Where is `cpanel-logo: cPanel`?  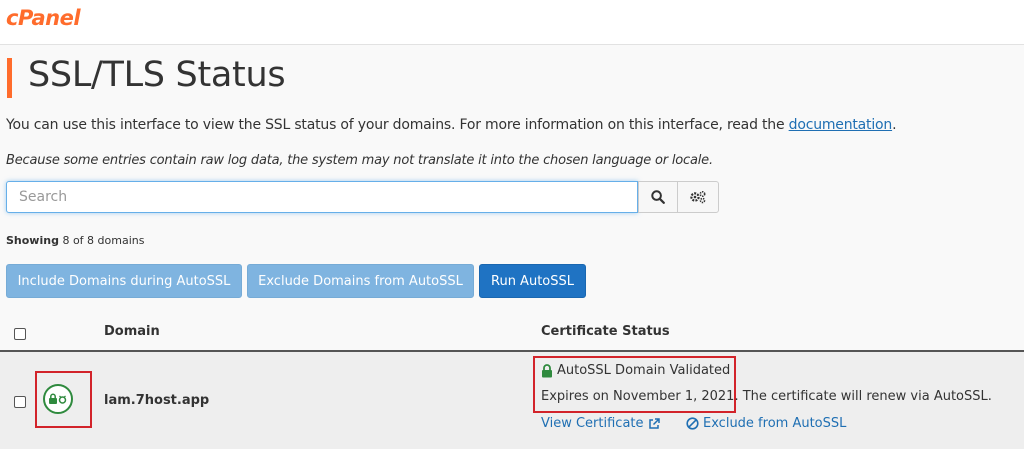
cpanel-logo: cPanel is located at coordinates (43, 18).